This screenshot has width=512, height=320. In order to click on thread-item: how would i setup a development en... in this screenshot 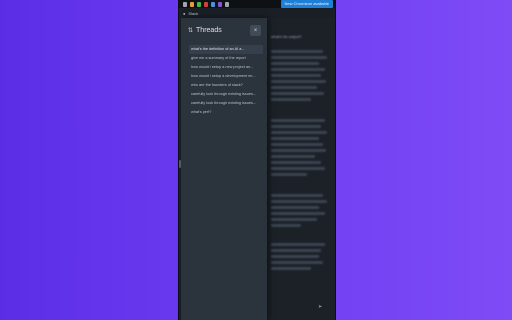, I will do `click(226, 76)`.